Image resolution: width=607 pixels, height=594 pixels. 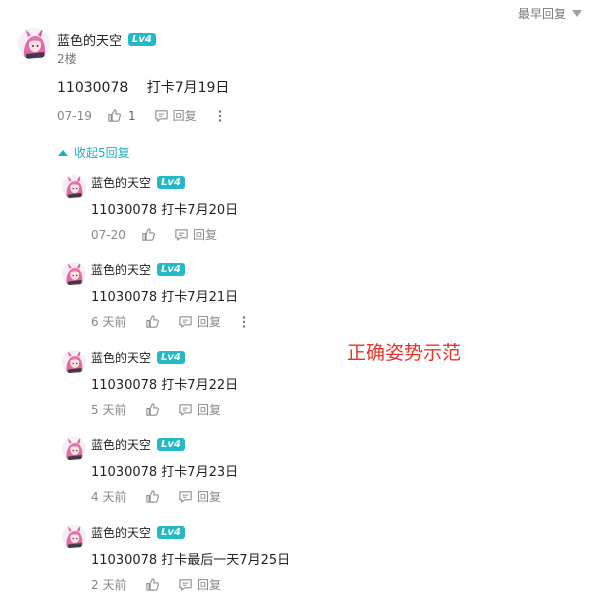 I want to click on sort-label: 最早回复, so click(x=542, y=14).